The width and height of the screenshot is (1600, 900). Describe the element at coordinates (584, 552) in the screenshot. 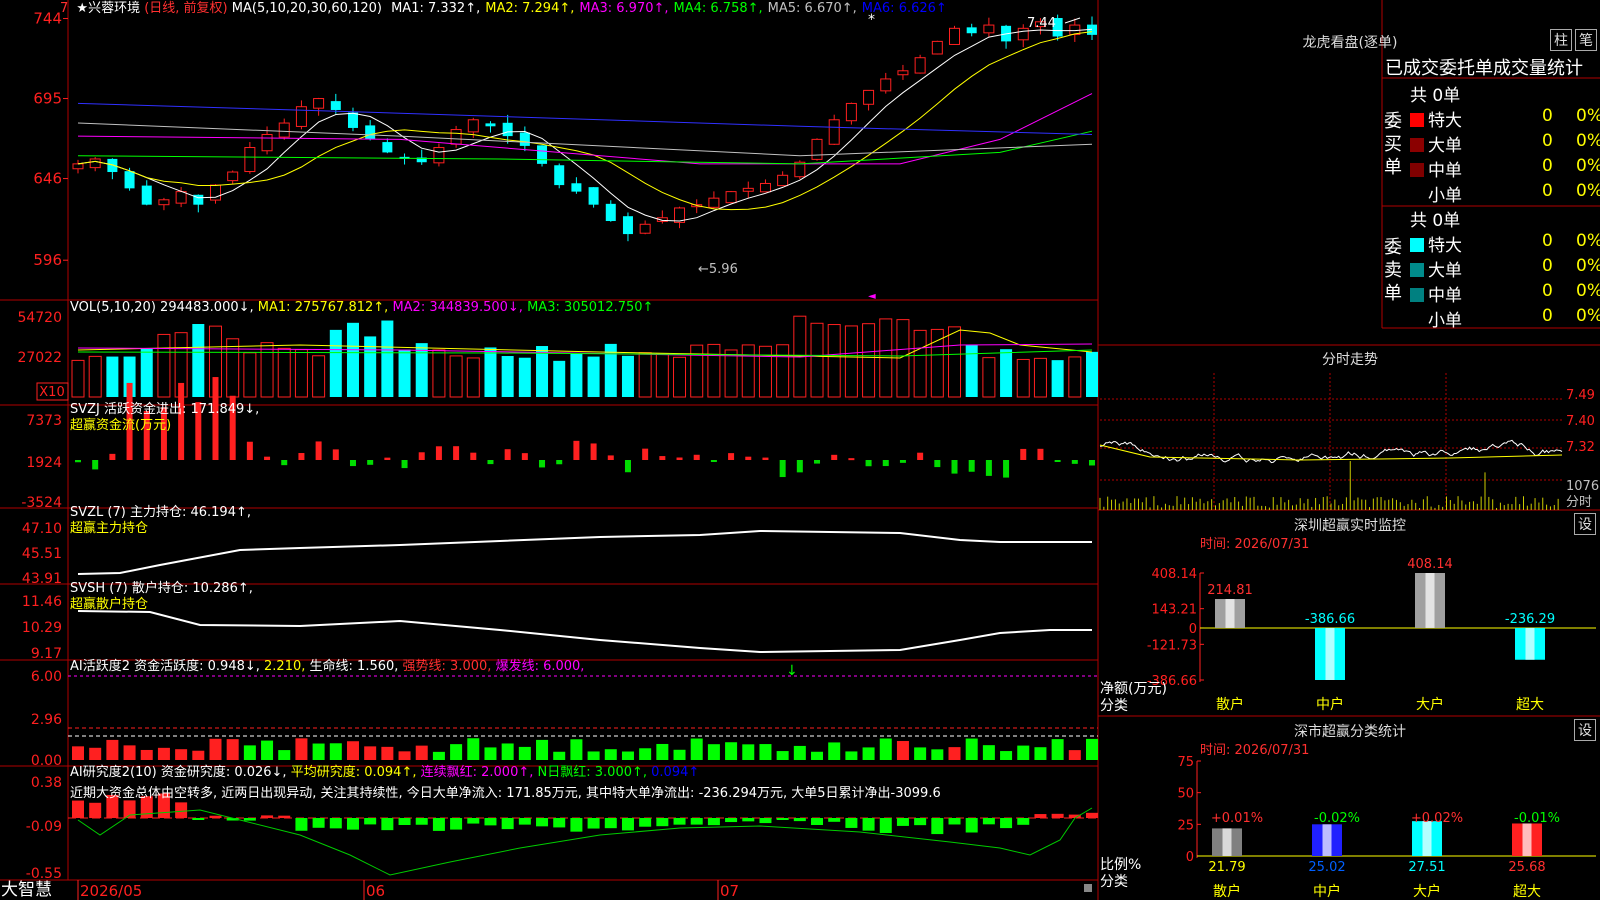

I see `svzl-line` at that location.